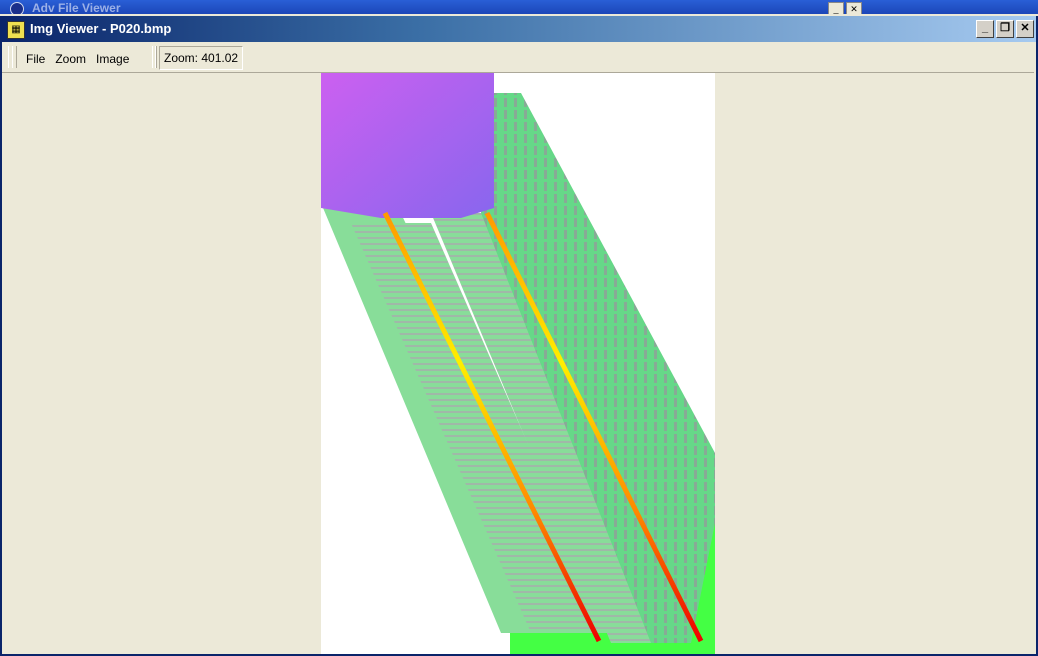  I want to click on minimize-button: _, so click(985, 29).